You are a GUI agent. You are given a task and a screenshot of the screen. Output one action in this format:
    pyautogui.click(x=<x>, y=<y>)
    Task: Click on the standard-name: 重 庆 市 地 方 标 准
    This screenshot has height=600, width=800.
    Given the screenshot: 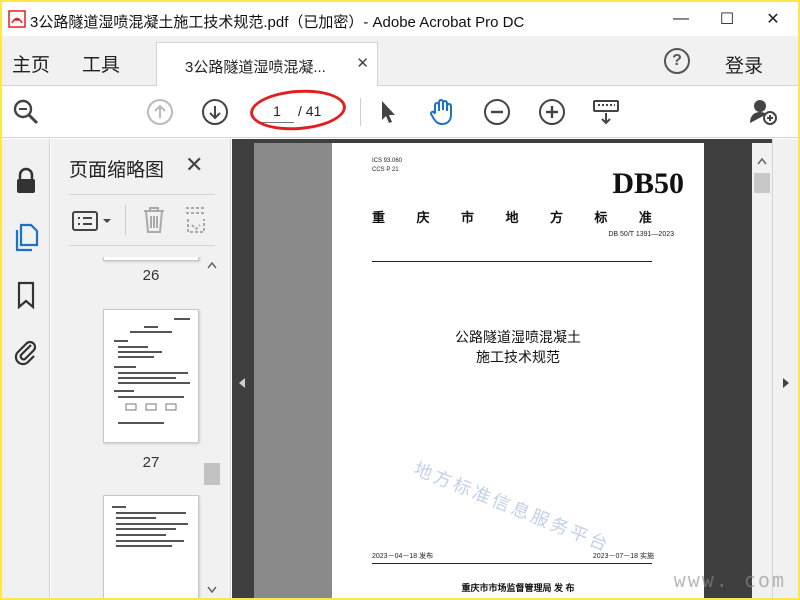 What is the action you would take?
    pyautogui.click(x=512, y=217)
    